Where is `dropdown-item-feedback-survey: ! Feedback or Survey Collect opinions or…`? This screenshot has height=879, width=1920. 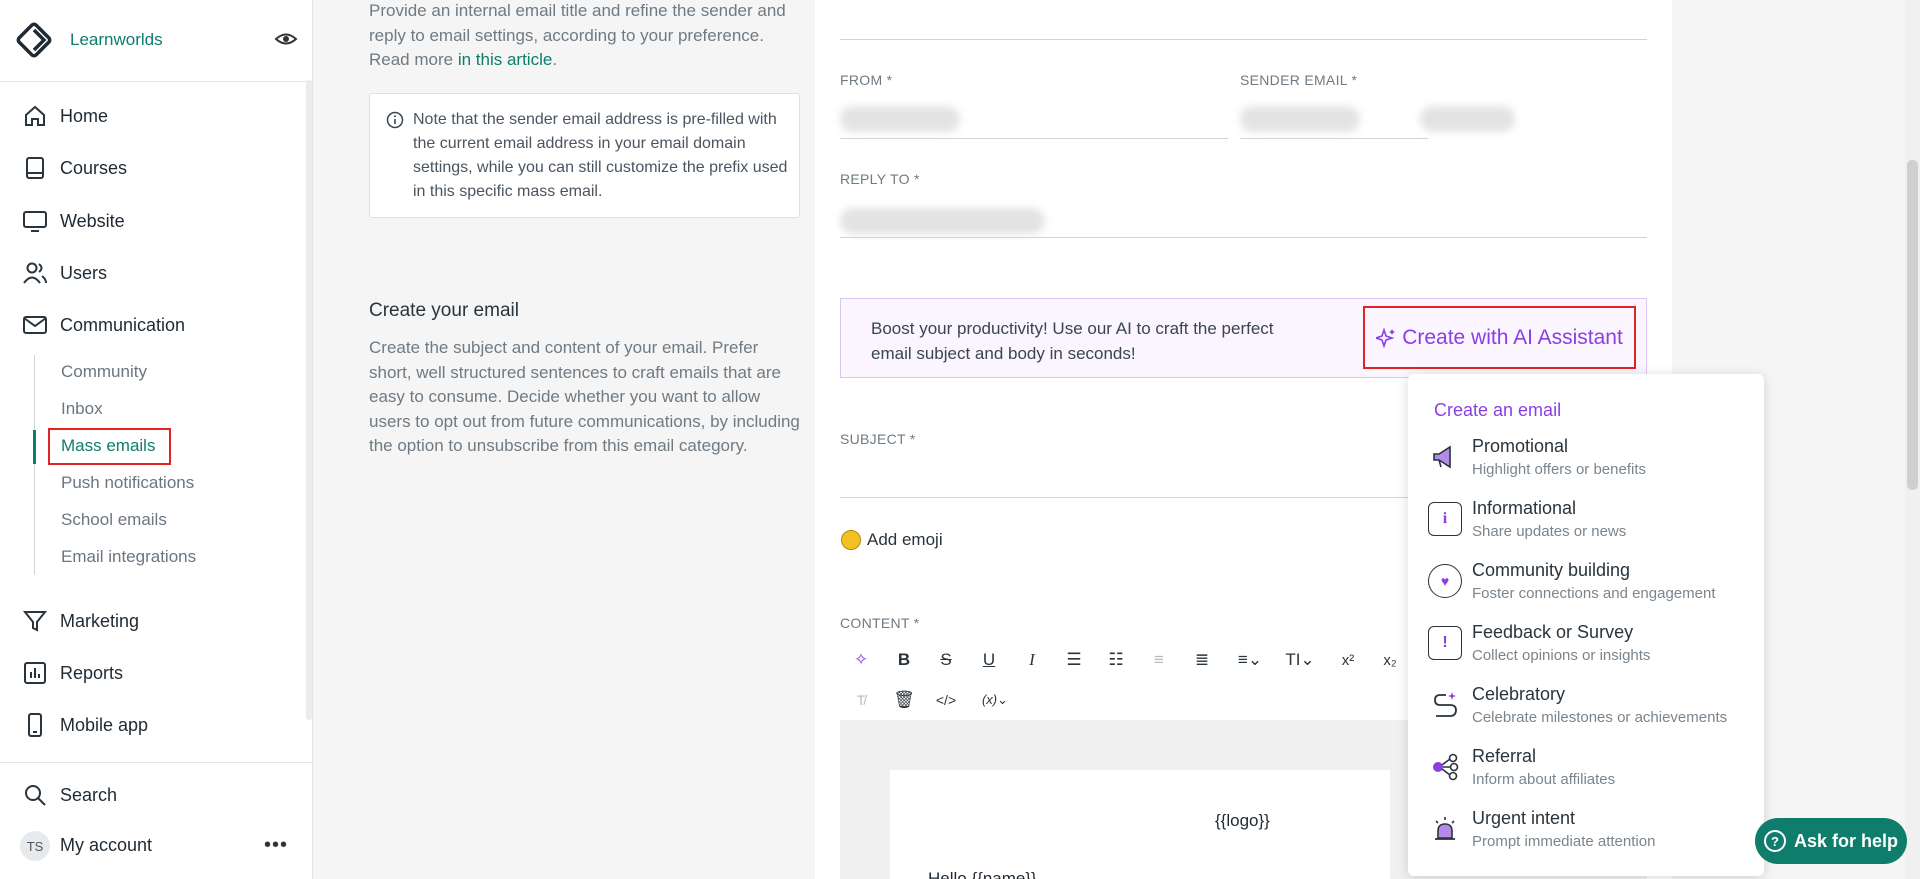
dropdown-item-feedback-survey: ! Feedback or Survey Collect opinions or… is located at coordinates (1588, 650).